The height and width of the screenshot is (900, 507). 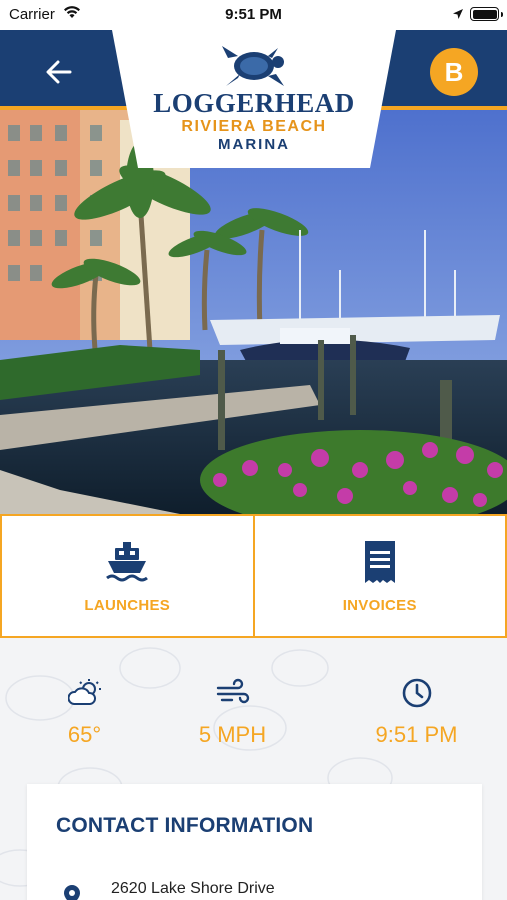 What do you see at coordinates (416, 734) in the screenshot?
I see `current-time-value: 9:51 PM` at bounding box center [416, 734].